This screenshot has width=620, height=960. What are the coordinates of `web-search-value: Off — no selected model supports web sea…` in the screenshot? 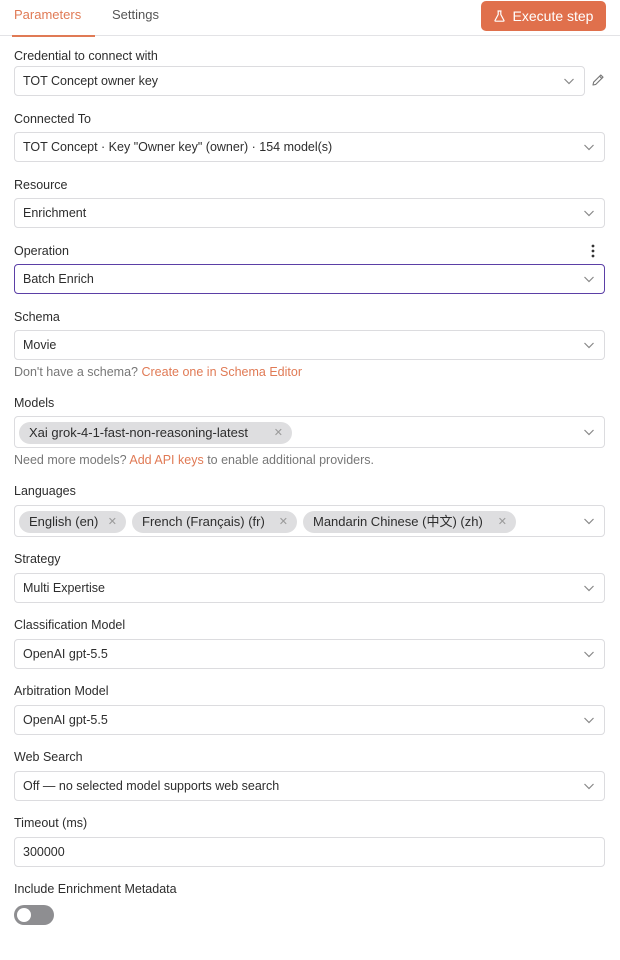 It's located at (151, 786).